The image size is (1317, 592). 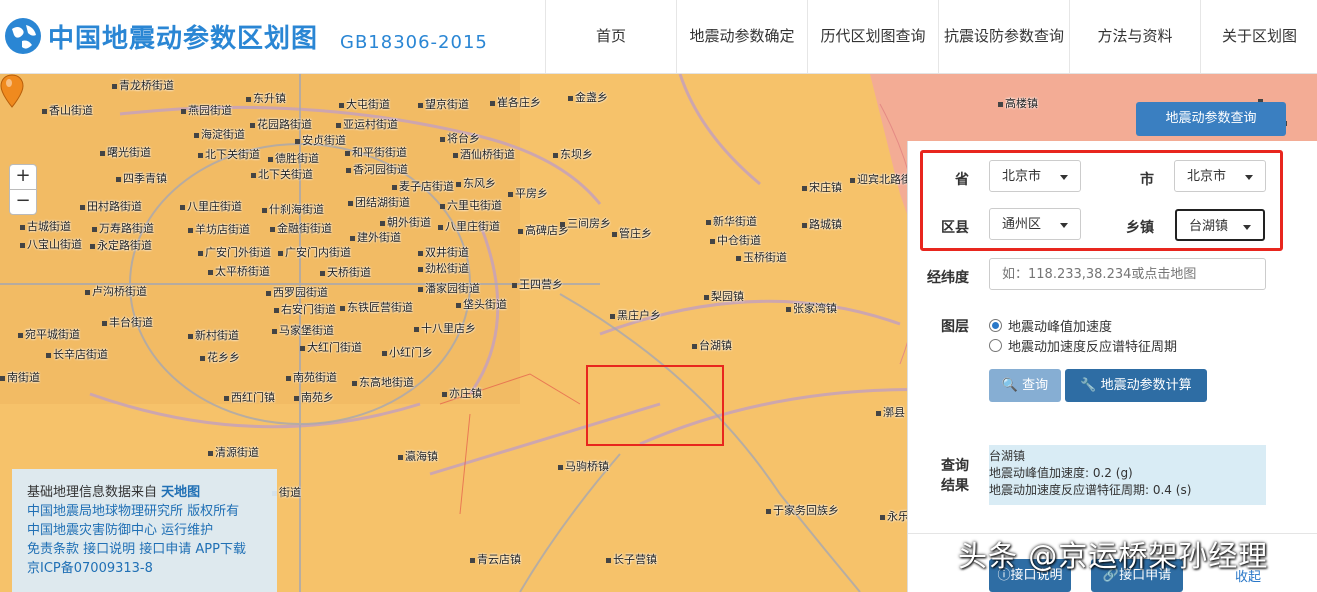 What do you see at coordinates (311, 377) in the screenshot?
I see `map-place-label: 南苑街道` at bounding box center [311, 377].